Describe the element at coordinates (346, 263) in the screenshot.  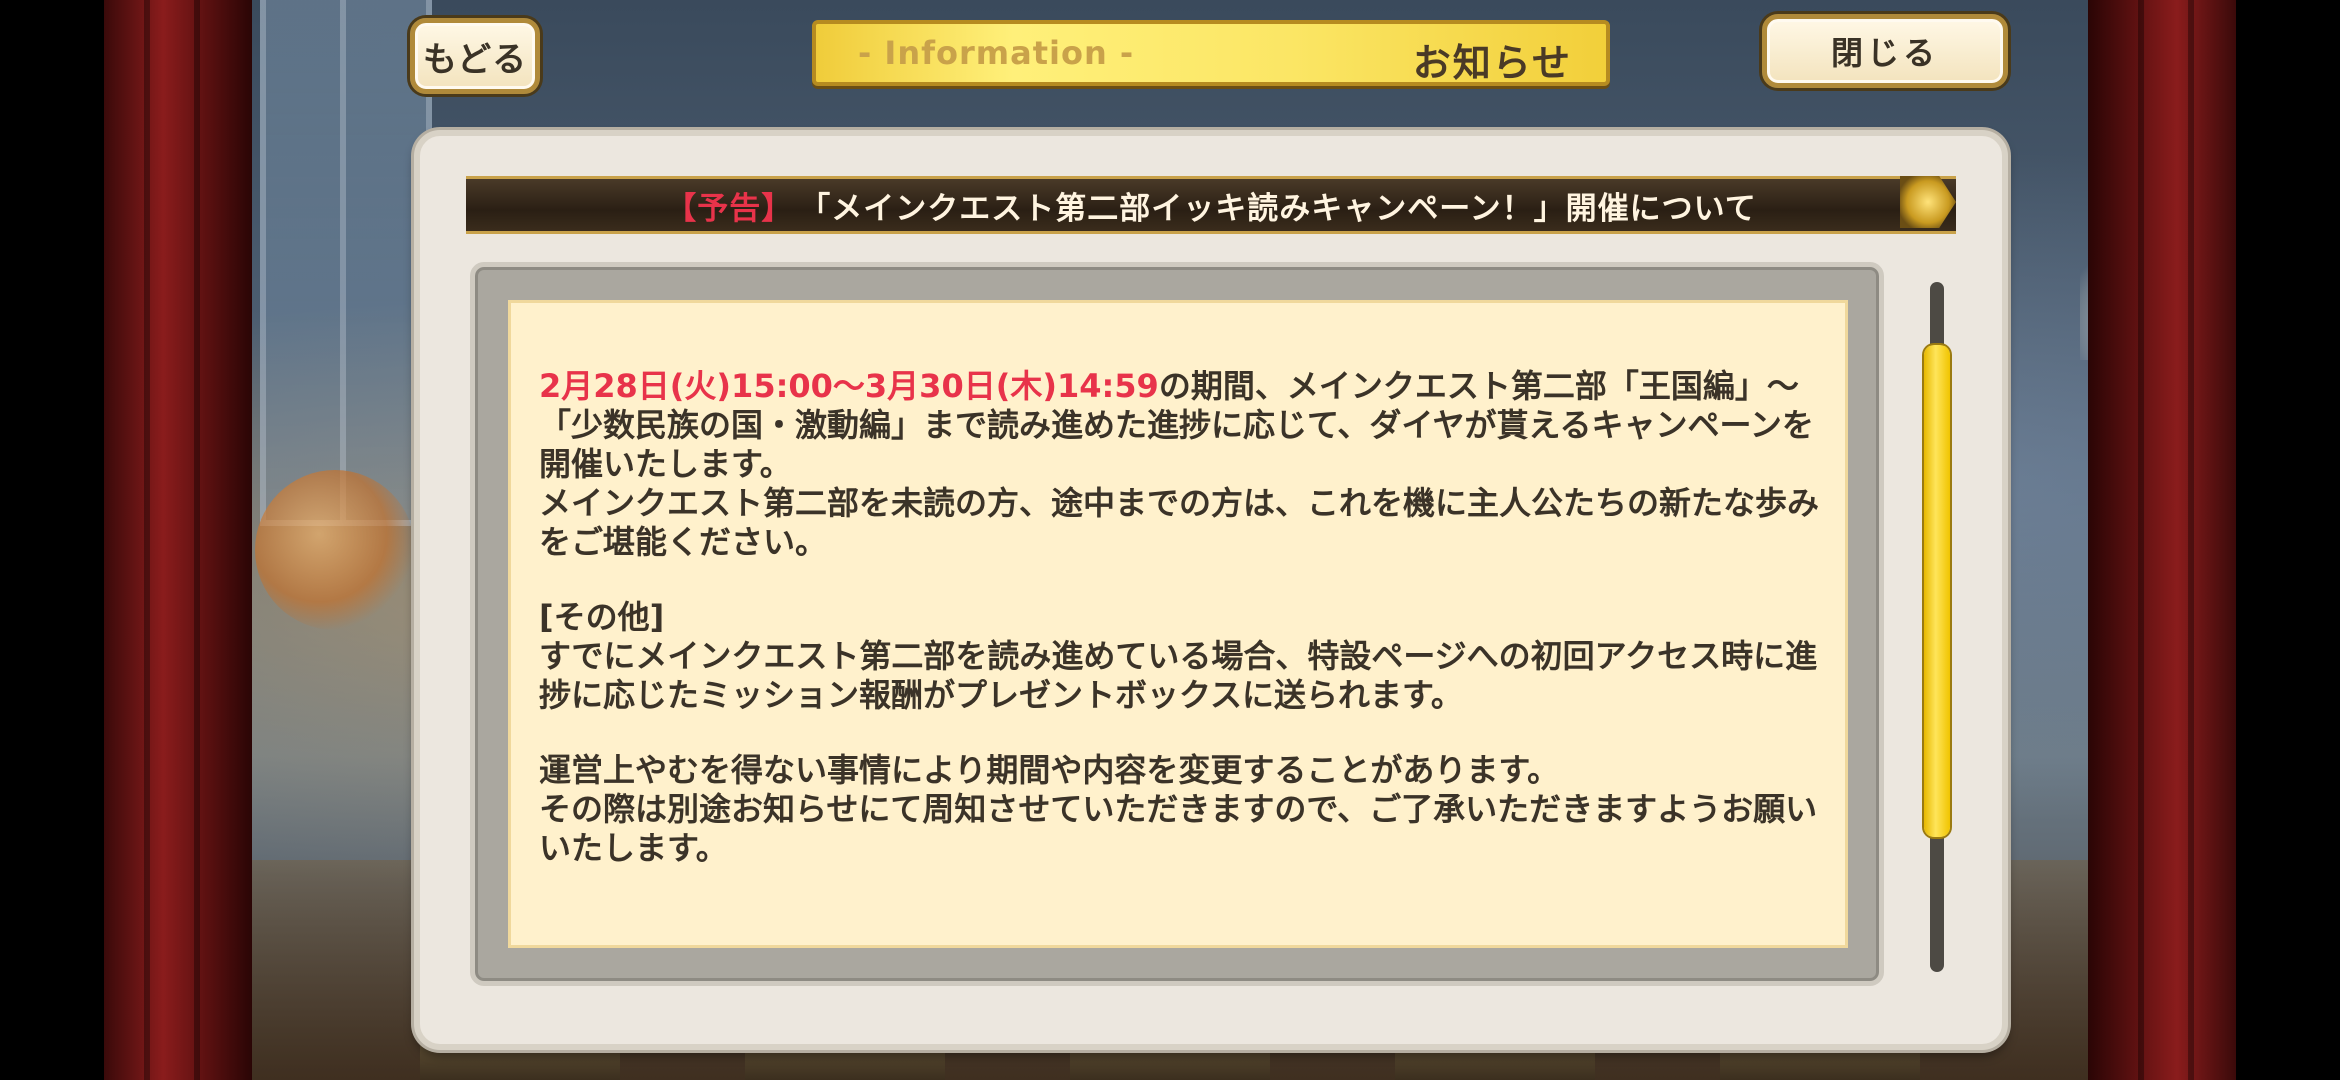
I see `background-window` at that location.